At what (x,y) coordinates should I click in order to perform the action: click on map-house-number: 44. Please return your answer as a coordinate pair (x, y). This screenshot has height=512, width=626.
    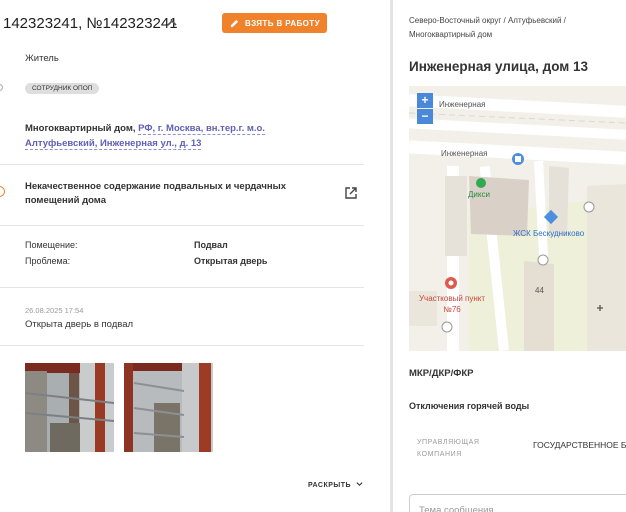
    Looking at the image, I should click on (539, 290).